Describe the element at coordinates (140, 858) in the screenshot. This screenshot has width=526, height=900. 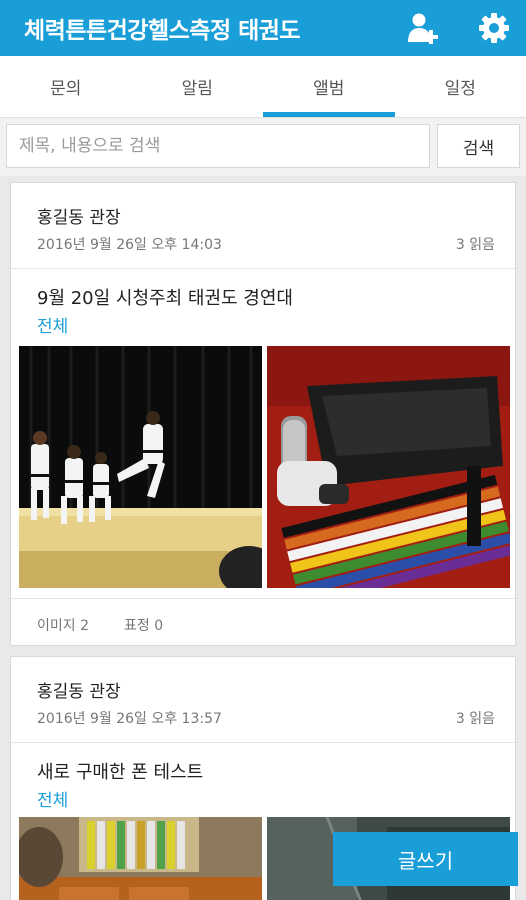
I see `photo-office-shelves` at that location.